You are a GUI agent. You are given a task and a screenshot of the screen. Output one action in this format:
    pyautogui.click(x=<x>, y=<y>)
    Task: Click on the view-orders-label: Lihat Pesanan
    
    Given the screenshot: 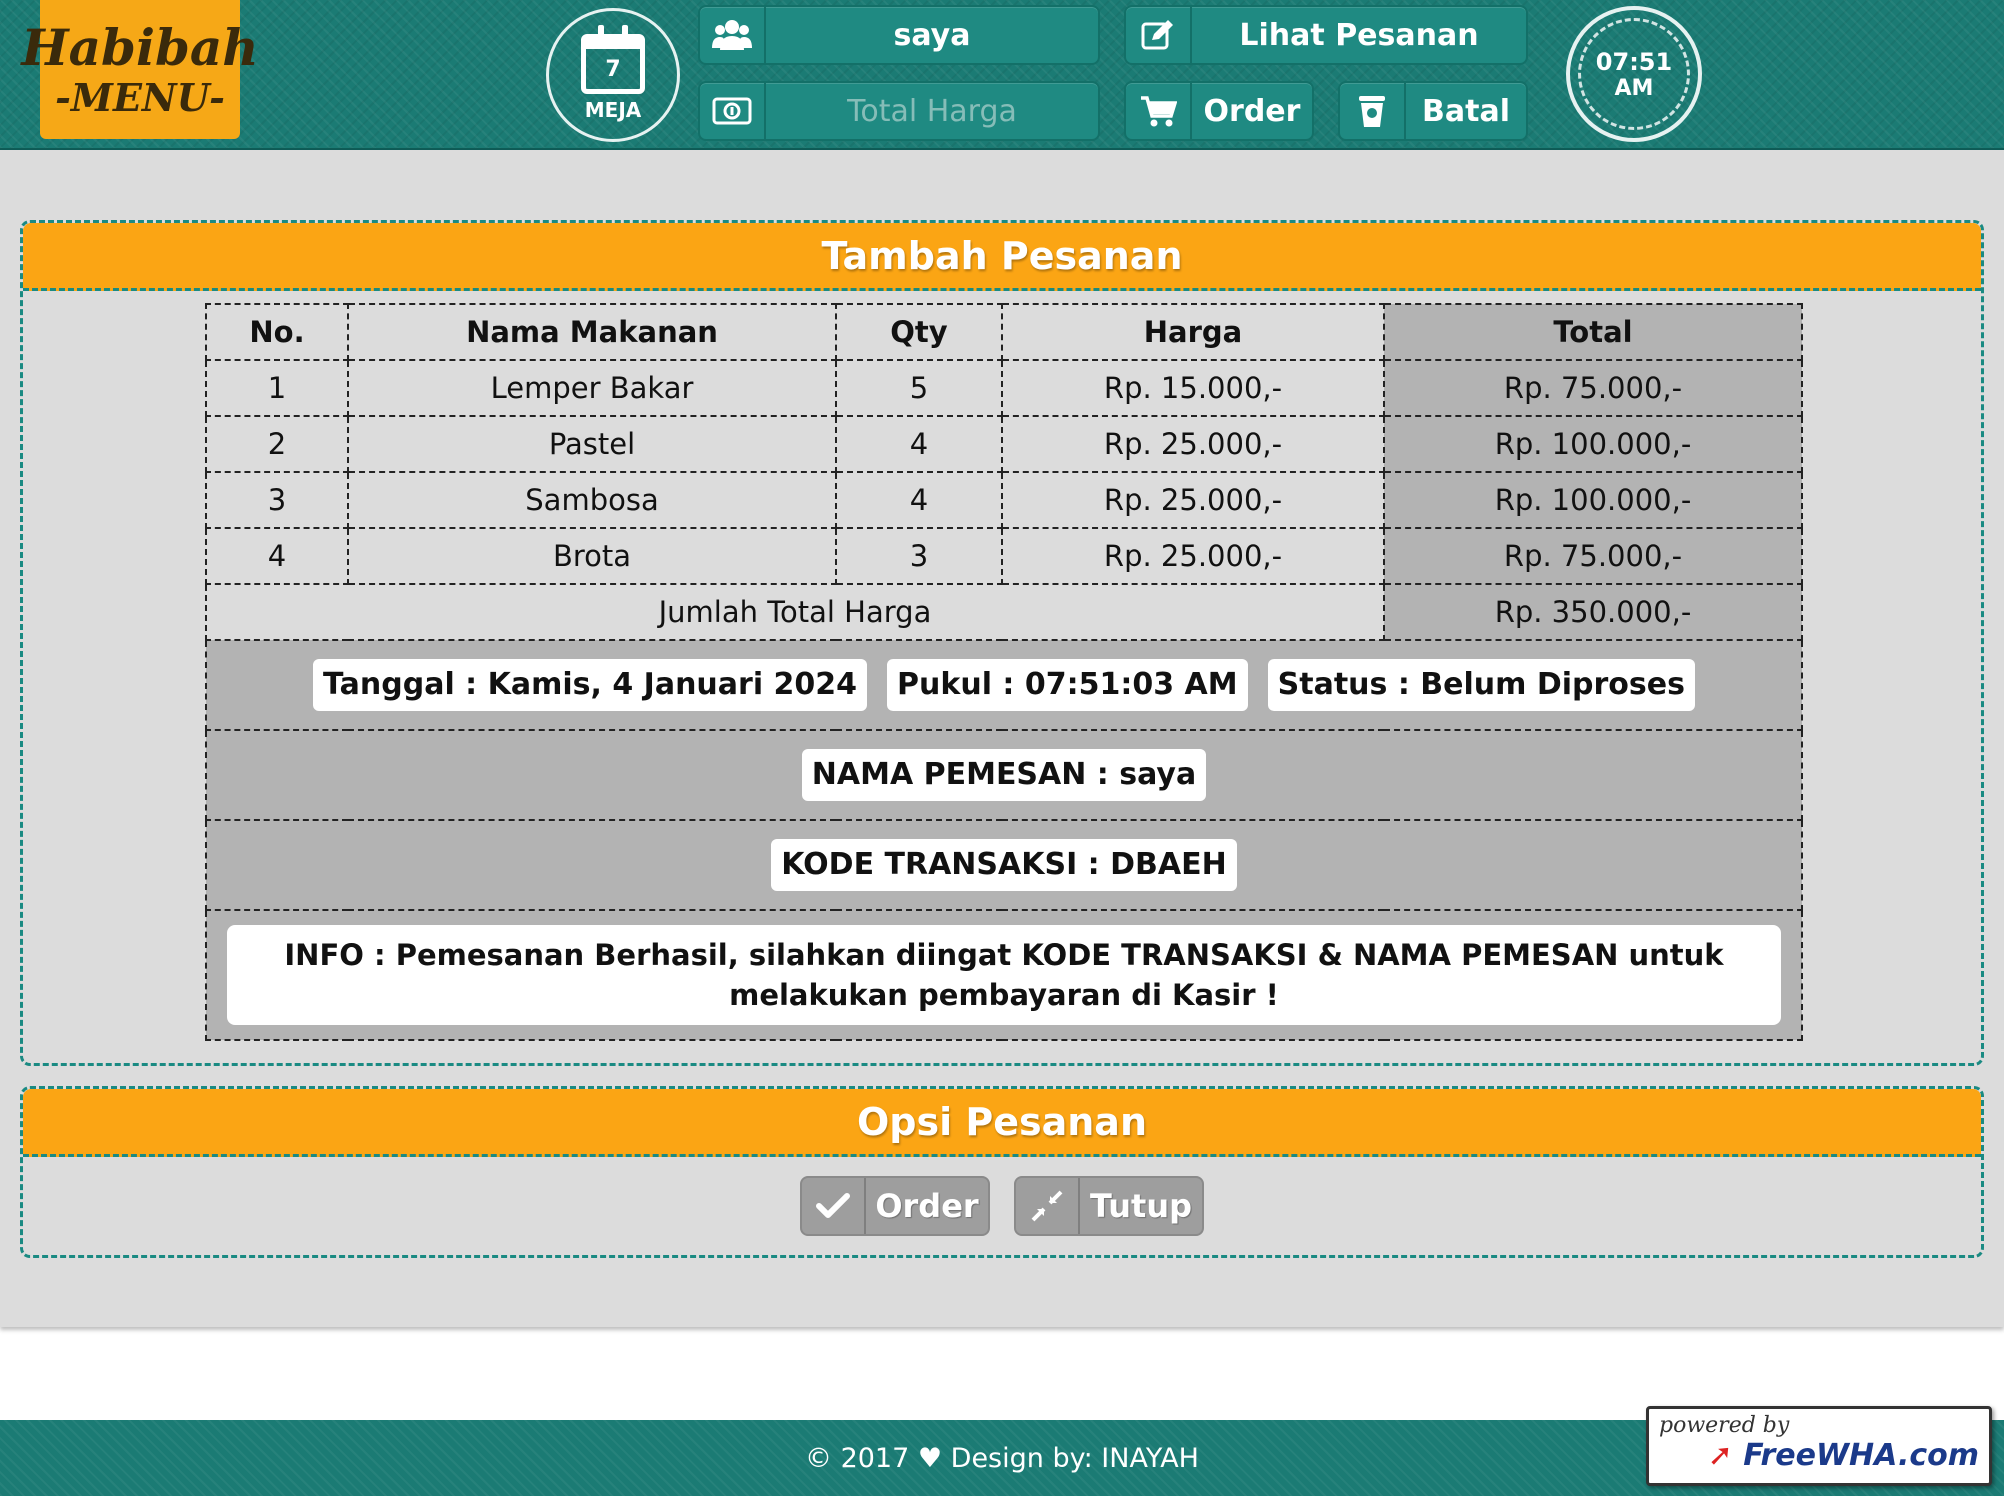 What is the action you would take?
    pyautogui.click(x=1359, y=35)
    